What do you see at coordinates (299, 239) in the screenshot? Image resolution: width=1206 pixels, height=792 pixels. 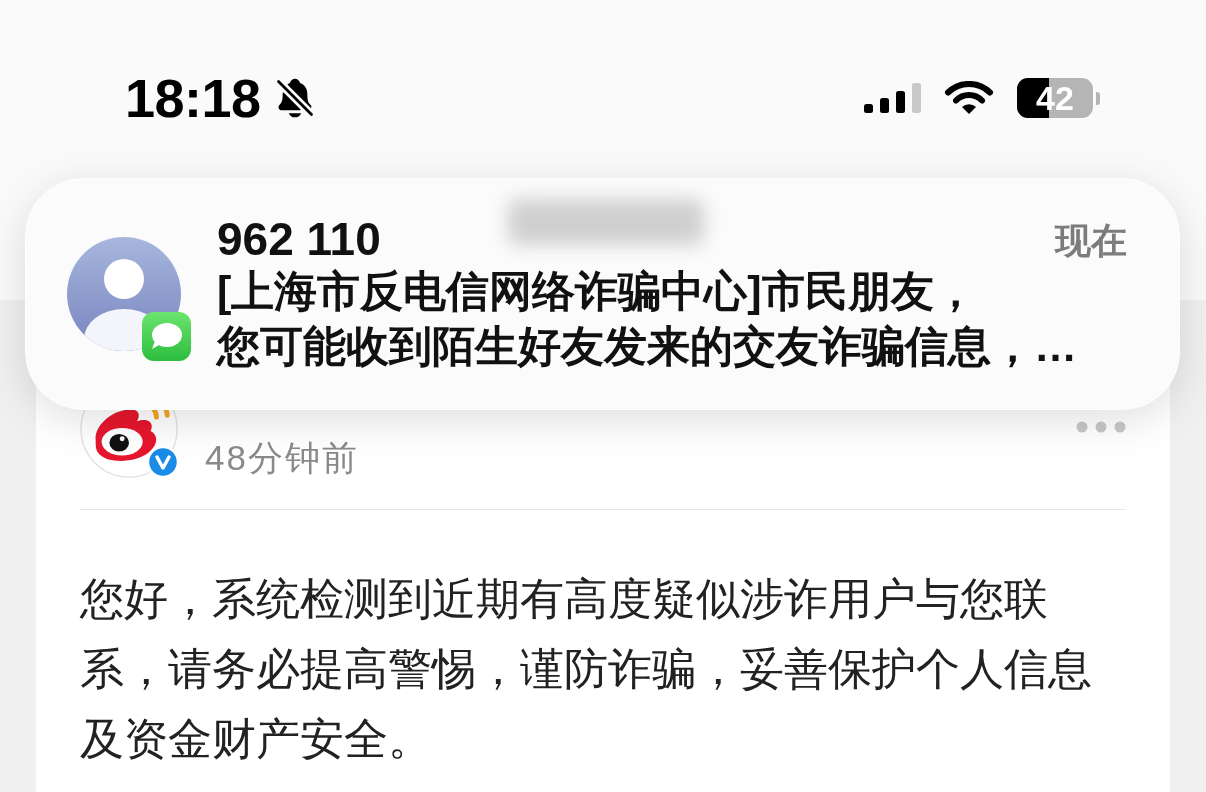 I see `sender-name: 962 110` at bounding box center [299, 239].